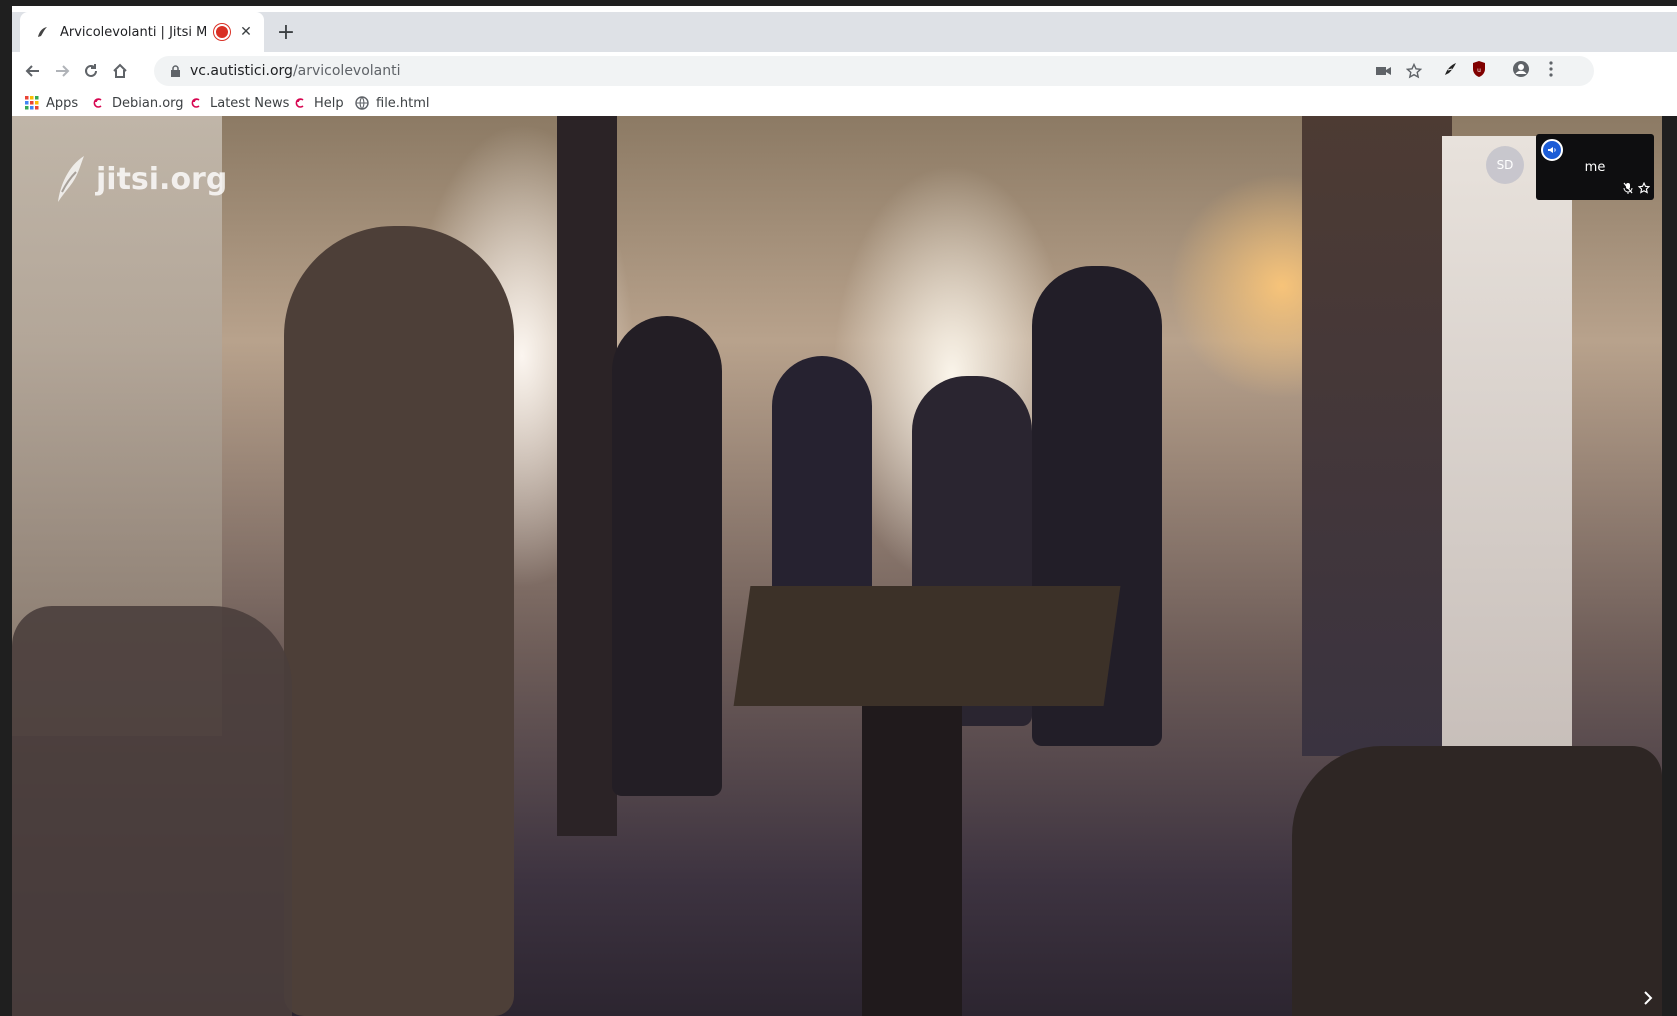 Image resolution: width=1677 pixels, height=1016 pixels. What do you see at coordinates (1377, 436) in the screenshot?
I see `curtain-shape` at bounding box center [1377, 436].